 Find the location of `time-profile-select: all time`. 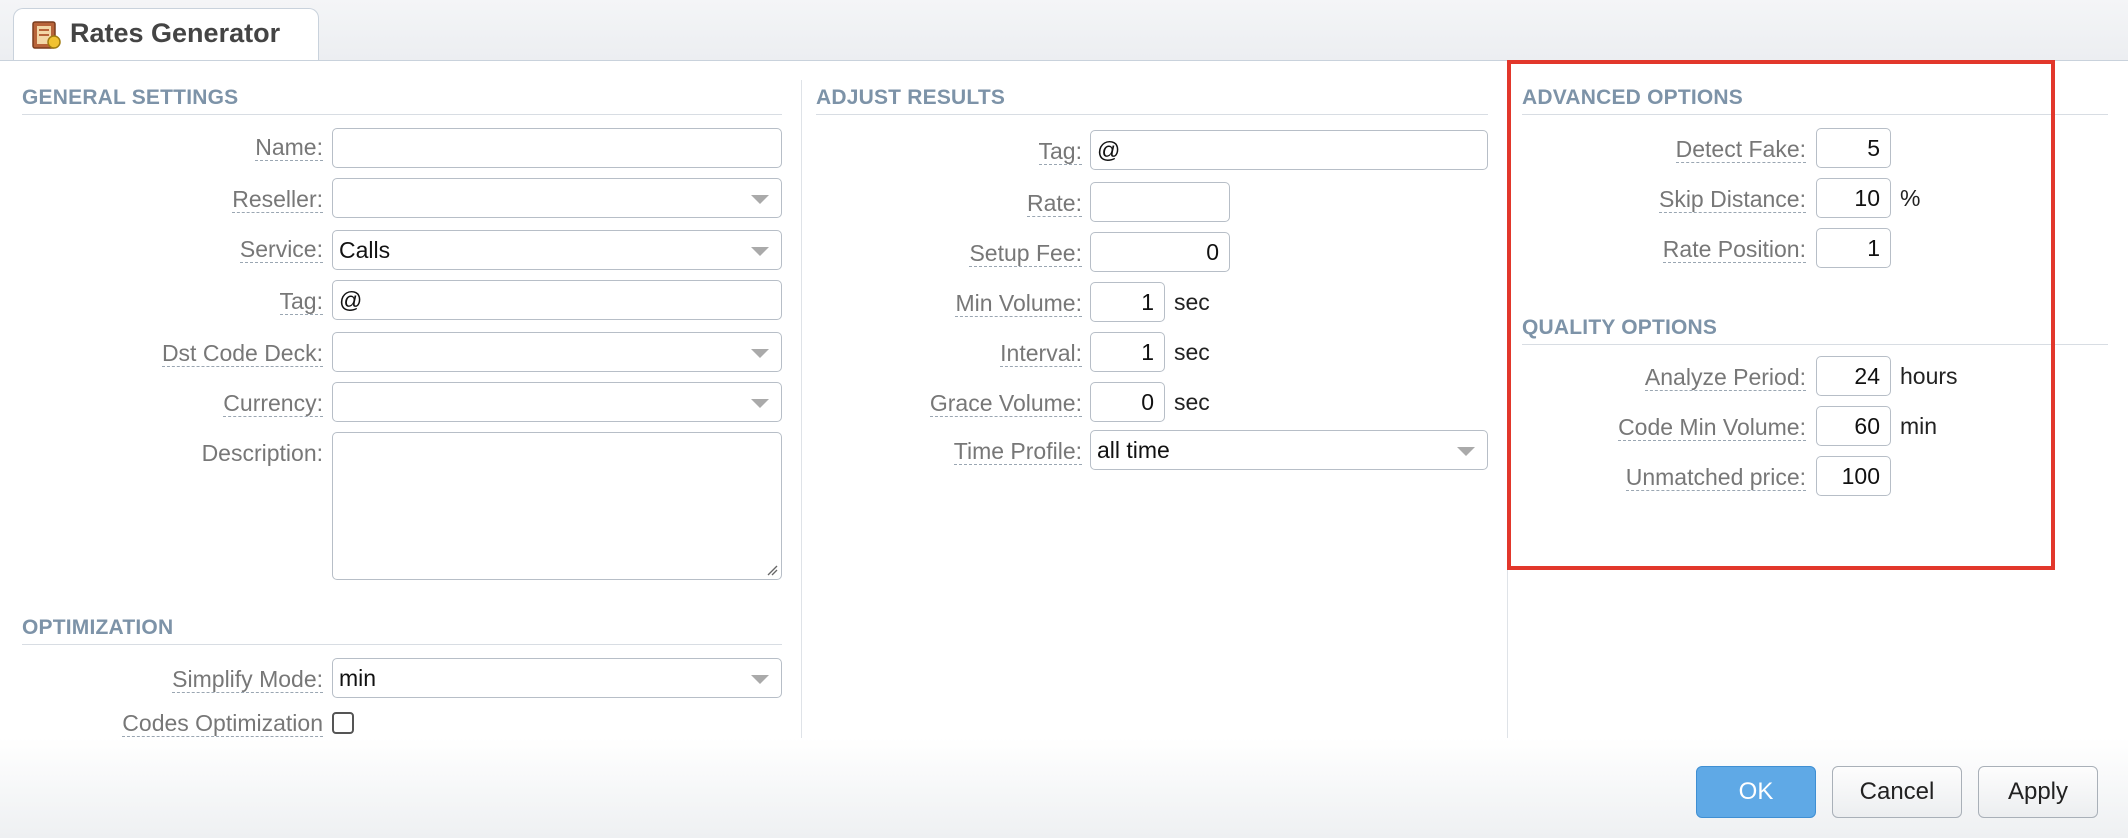

time-profile-select: all time is located at coordinates (1289, 450).